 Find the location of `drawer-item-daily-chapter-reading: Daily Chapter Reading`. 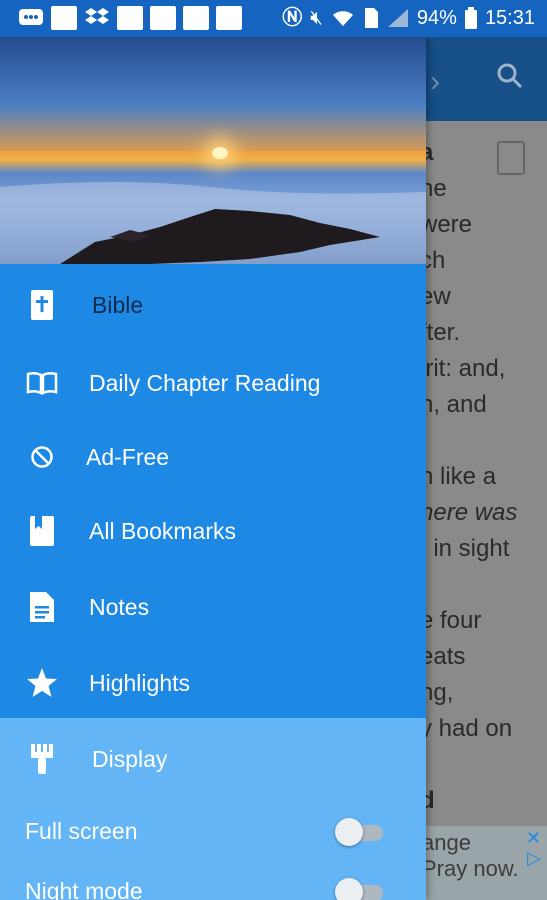

drawer-item-daily-chapter-reading: Daily Chapter Reading is located at coordinates (213, 383).